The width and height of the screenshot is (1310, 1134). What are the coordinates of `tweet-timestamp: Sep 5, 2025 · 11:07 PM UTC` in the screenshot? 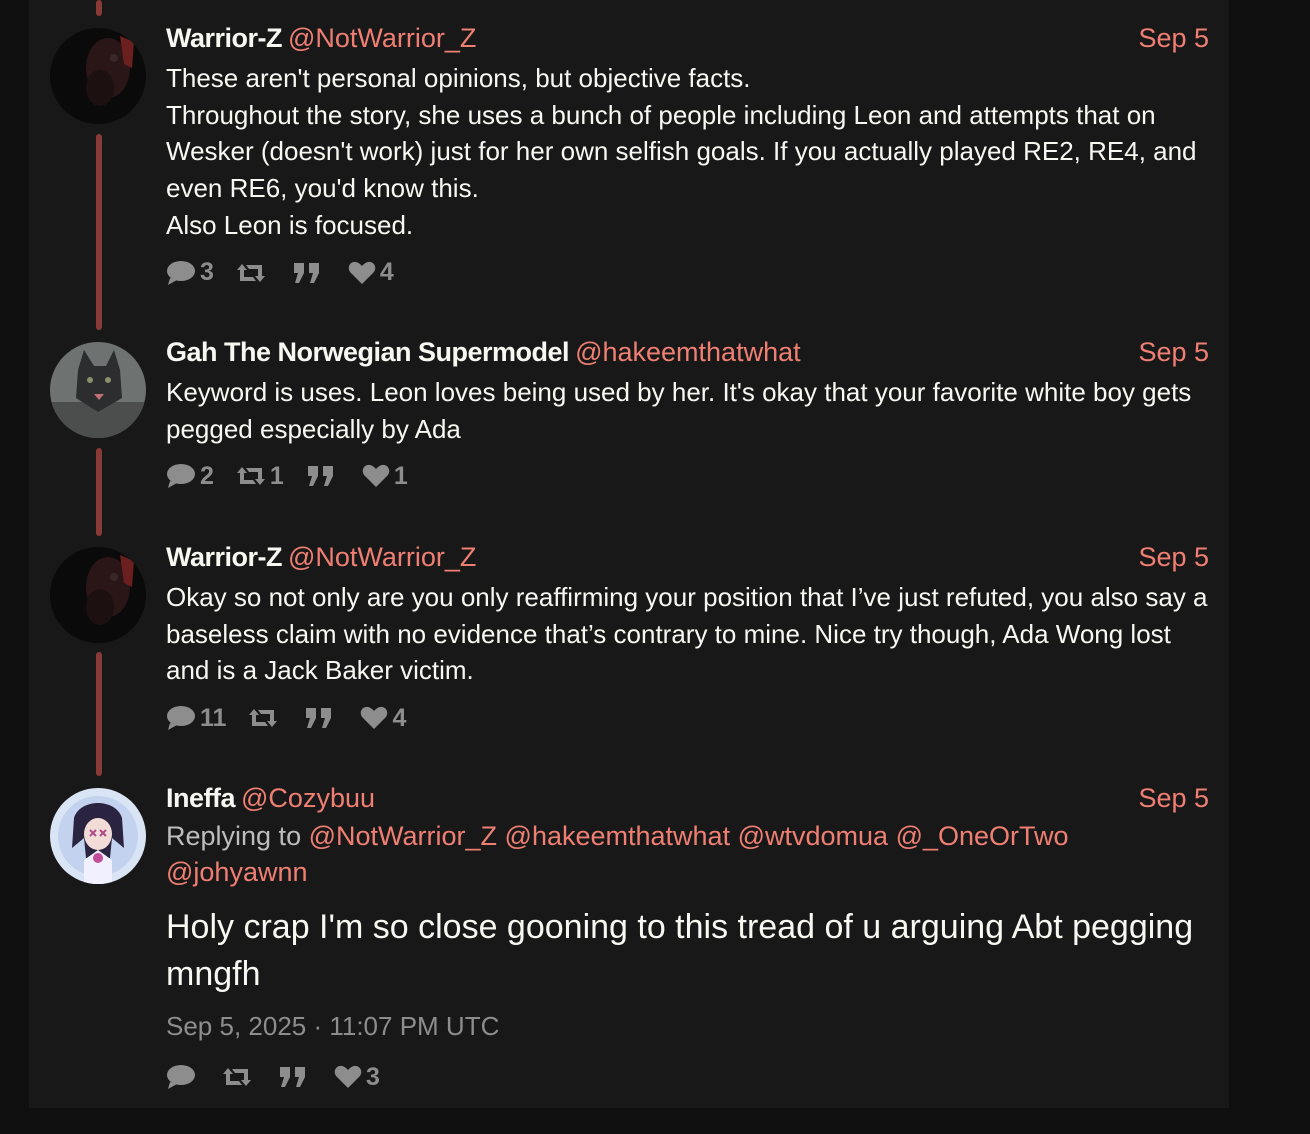 It's located at (687, 1026).